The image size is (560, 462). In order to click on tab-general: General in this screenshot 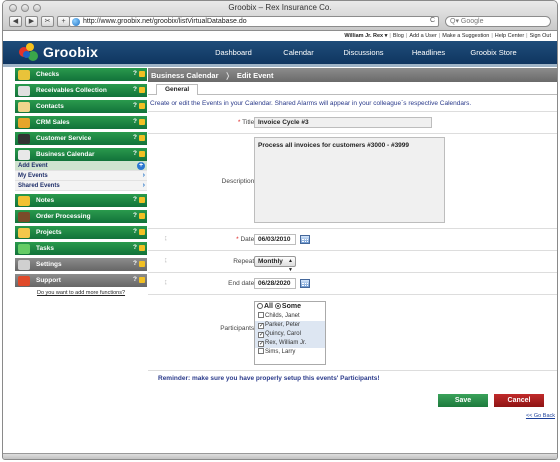, I will do `click(177, 89)`.